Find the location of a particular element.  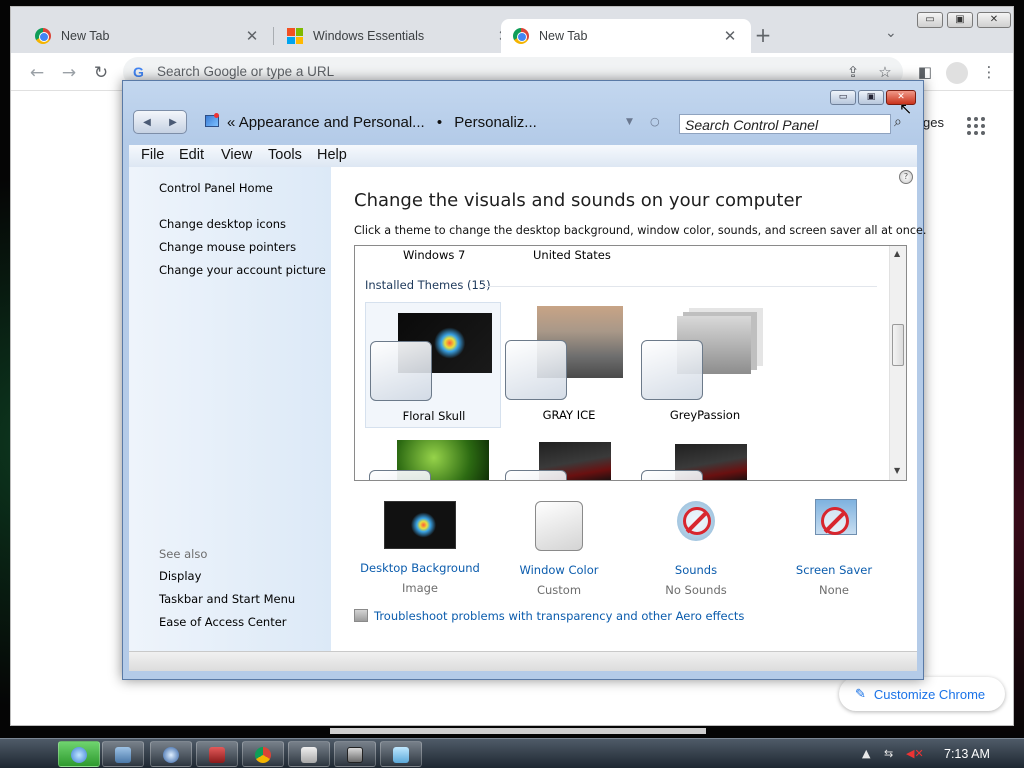

search-control-panel-input: Search Control Panel ⌕ is located at coordinates (790, 124).